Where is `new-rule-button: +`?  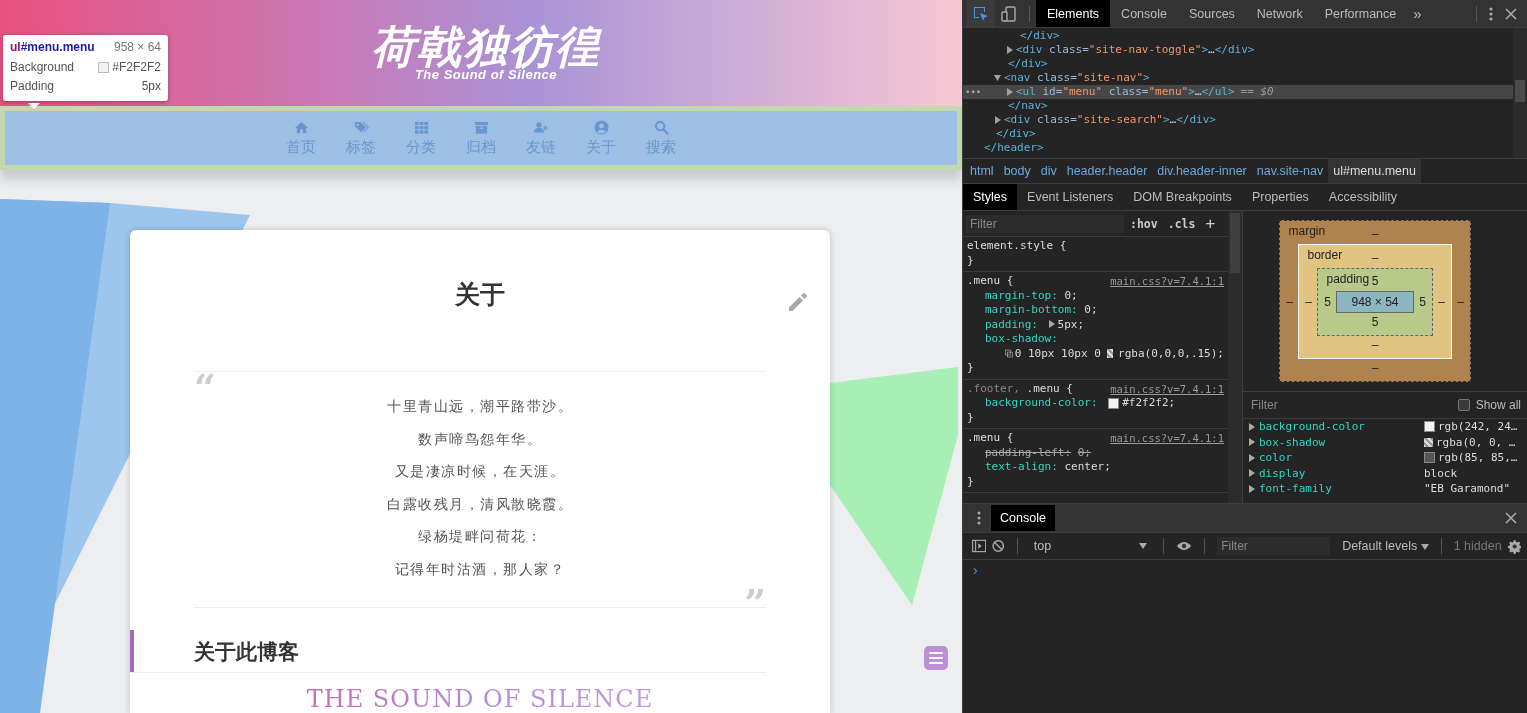
new-rule-button: + is located at coordinates (1210, 223).